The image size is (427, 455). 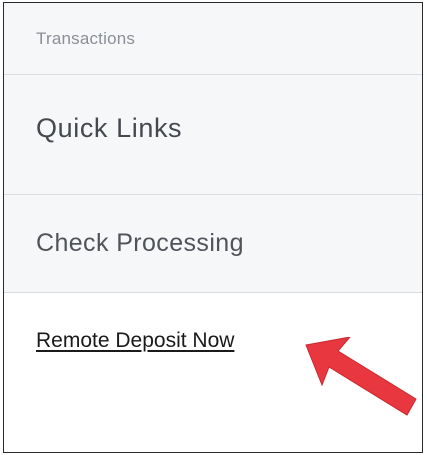 What do you see at coordinates (361, 376) in the screenshot?
I see `red-arrow-icon` at bounding box center [361, 376].